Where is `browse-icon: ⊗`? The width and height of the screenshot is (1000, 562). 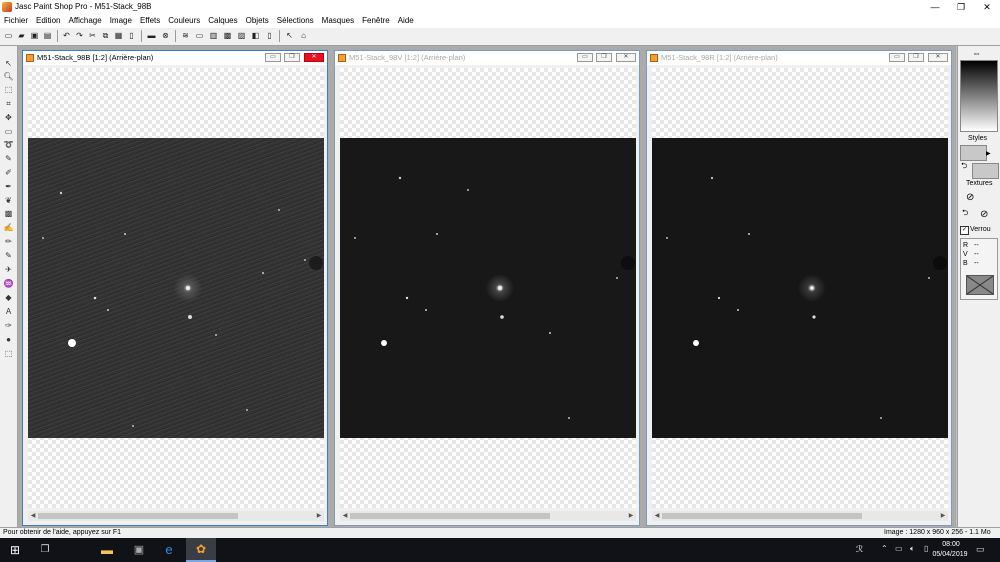
browse-icon: ⊗ is located at coordinates (165, 35).